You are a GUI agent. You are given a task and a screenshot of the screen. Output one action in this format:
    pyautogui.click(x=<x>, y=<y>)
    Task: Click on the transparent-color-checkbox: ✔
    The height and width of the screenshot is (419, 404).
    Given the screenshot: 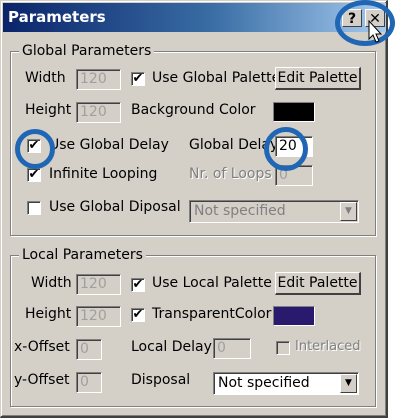 What is the action you would take?
    pyautogui.click(x=138, y=315)
    